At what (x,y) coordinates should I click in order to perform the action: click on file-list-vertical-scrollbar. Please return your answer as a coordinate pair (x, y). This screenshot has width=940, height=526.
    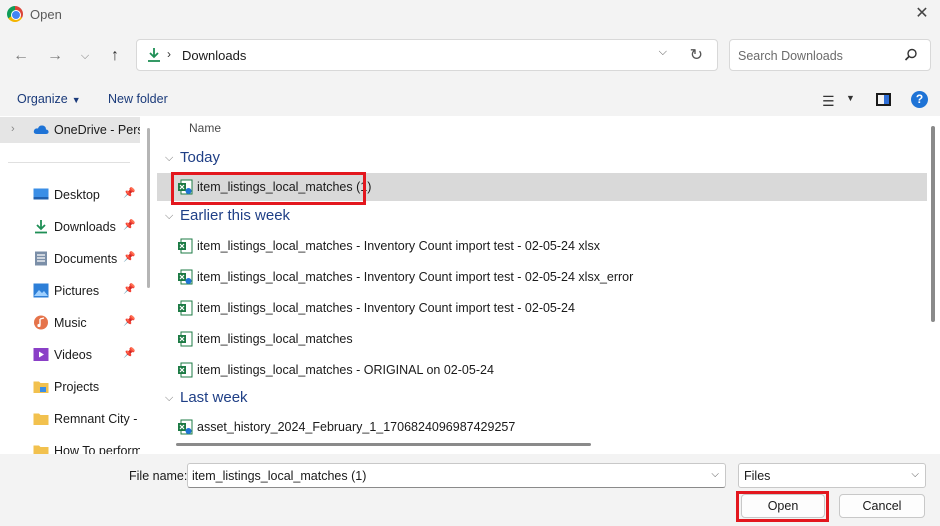
    Looking at the image, I should click on (933, 224).